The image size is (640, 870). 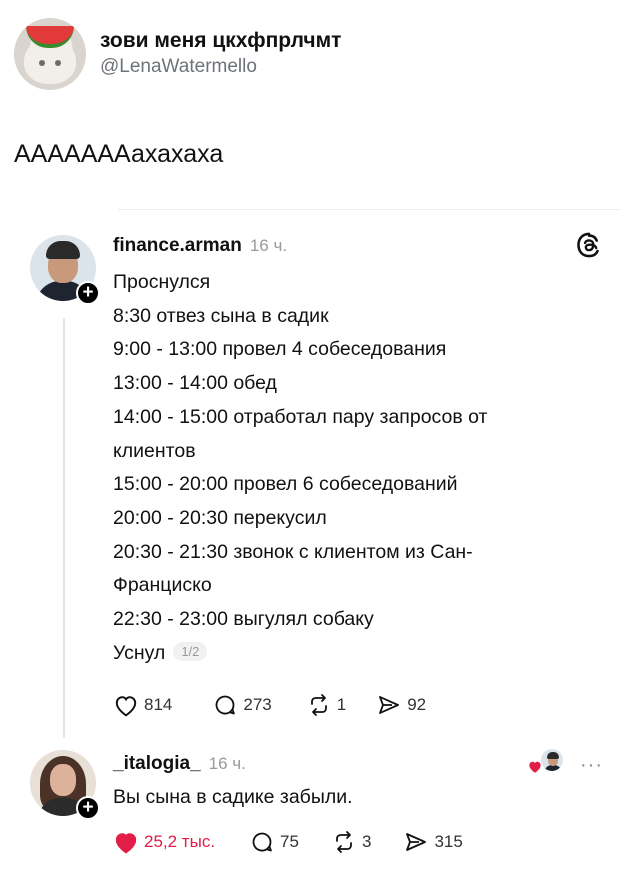 What do you see at coordinates (142, 705) in the screenshot?
I see `like-button: 814` at bounding box center [142, 705].